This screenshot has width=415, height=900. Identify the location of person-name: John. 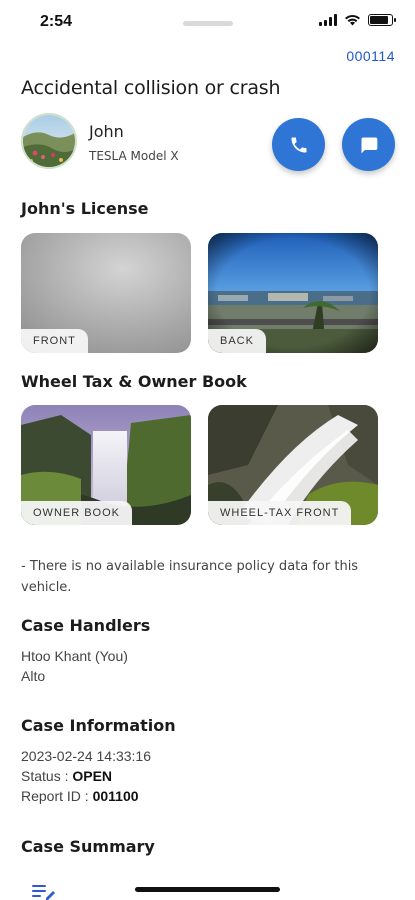
(106, 131).